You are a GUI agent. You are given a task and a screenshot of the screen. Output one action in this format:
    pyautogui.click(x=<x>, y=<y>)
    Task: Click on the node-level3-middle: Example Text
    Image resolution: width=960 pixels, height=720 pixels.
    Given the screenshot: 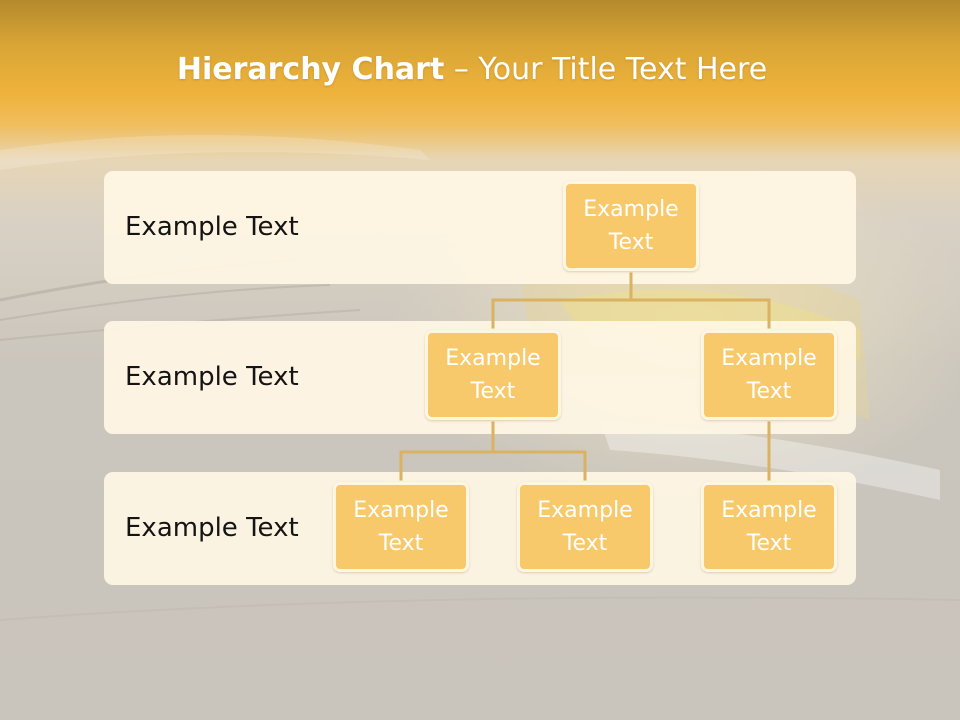 What is the action you would take?
    pyautogui.click(x=585, y=527)
    